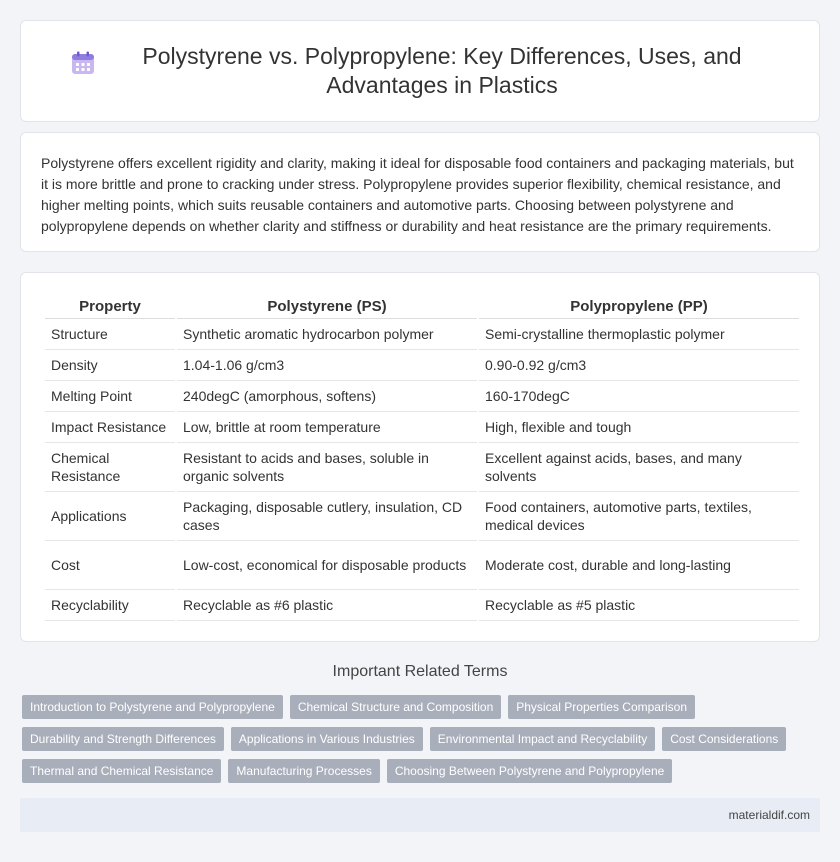  Describe the element at coordinates (123, 739) in the screenshot. I see `related-tag: Durability and Strength Differences` at that location.